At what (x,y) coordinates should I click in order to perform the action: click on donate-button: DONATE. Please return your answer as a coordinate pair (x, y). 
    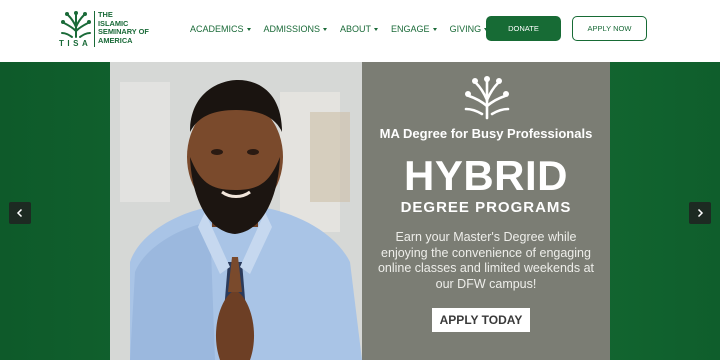
    Looking at the image, I should click on (523, 28).